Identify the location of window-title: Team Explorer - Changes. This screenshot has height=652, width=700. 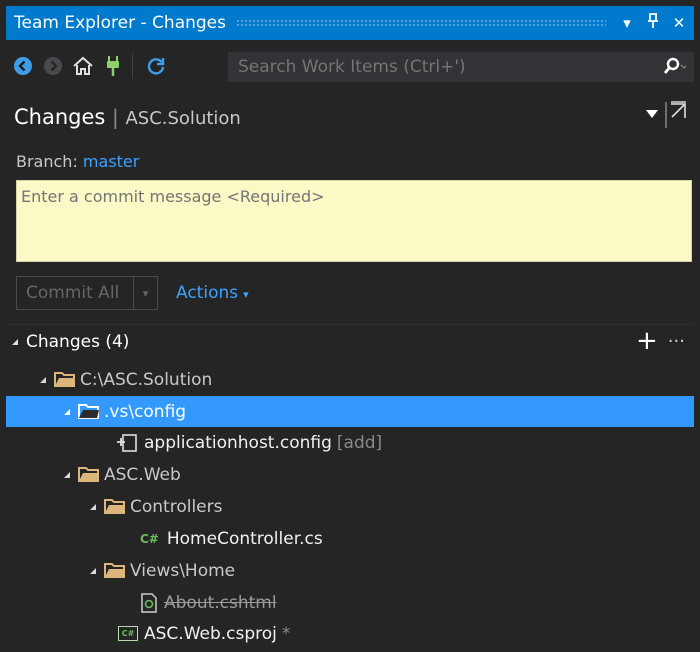
(120, 23).